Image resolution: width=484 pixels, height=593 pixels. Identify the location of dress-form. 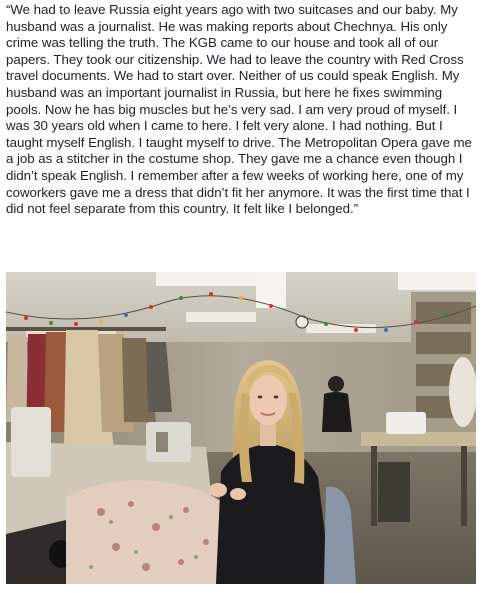
(462, 392).